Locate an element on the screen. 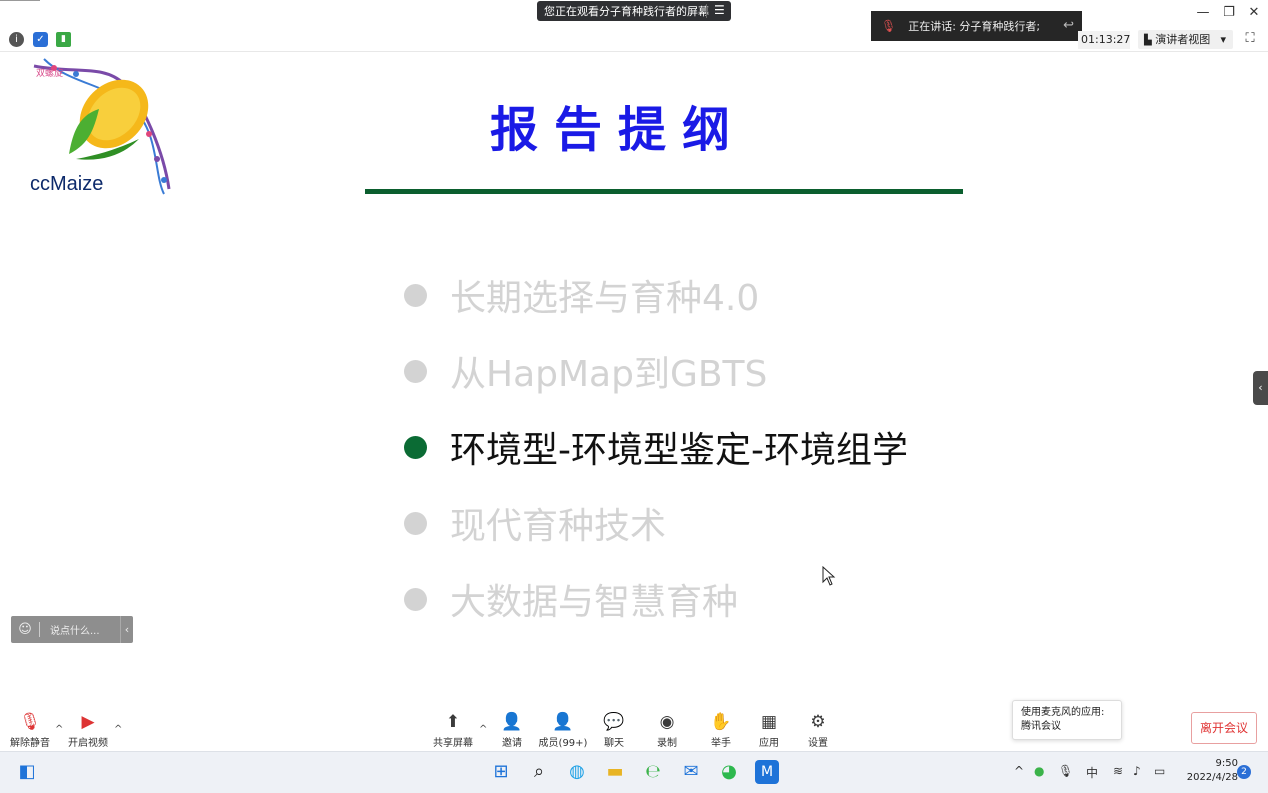  outline-item-text: 现代育种技术 is located at coordinates (558, 526).